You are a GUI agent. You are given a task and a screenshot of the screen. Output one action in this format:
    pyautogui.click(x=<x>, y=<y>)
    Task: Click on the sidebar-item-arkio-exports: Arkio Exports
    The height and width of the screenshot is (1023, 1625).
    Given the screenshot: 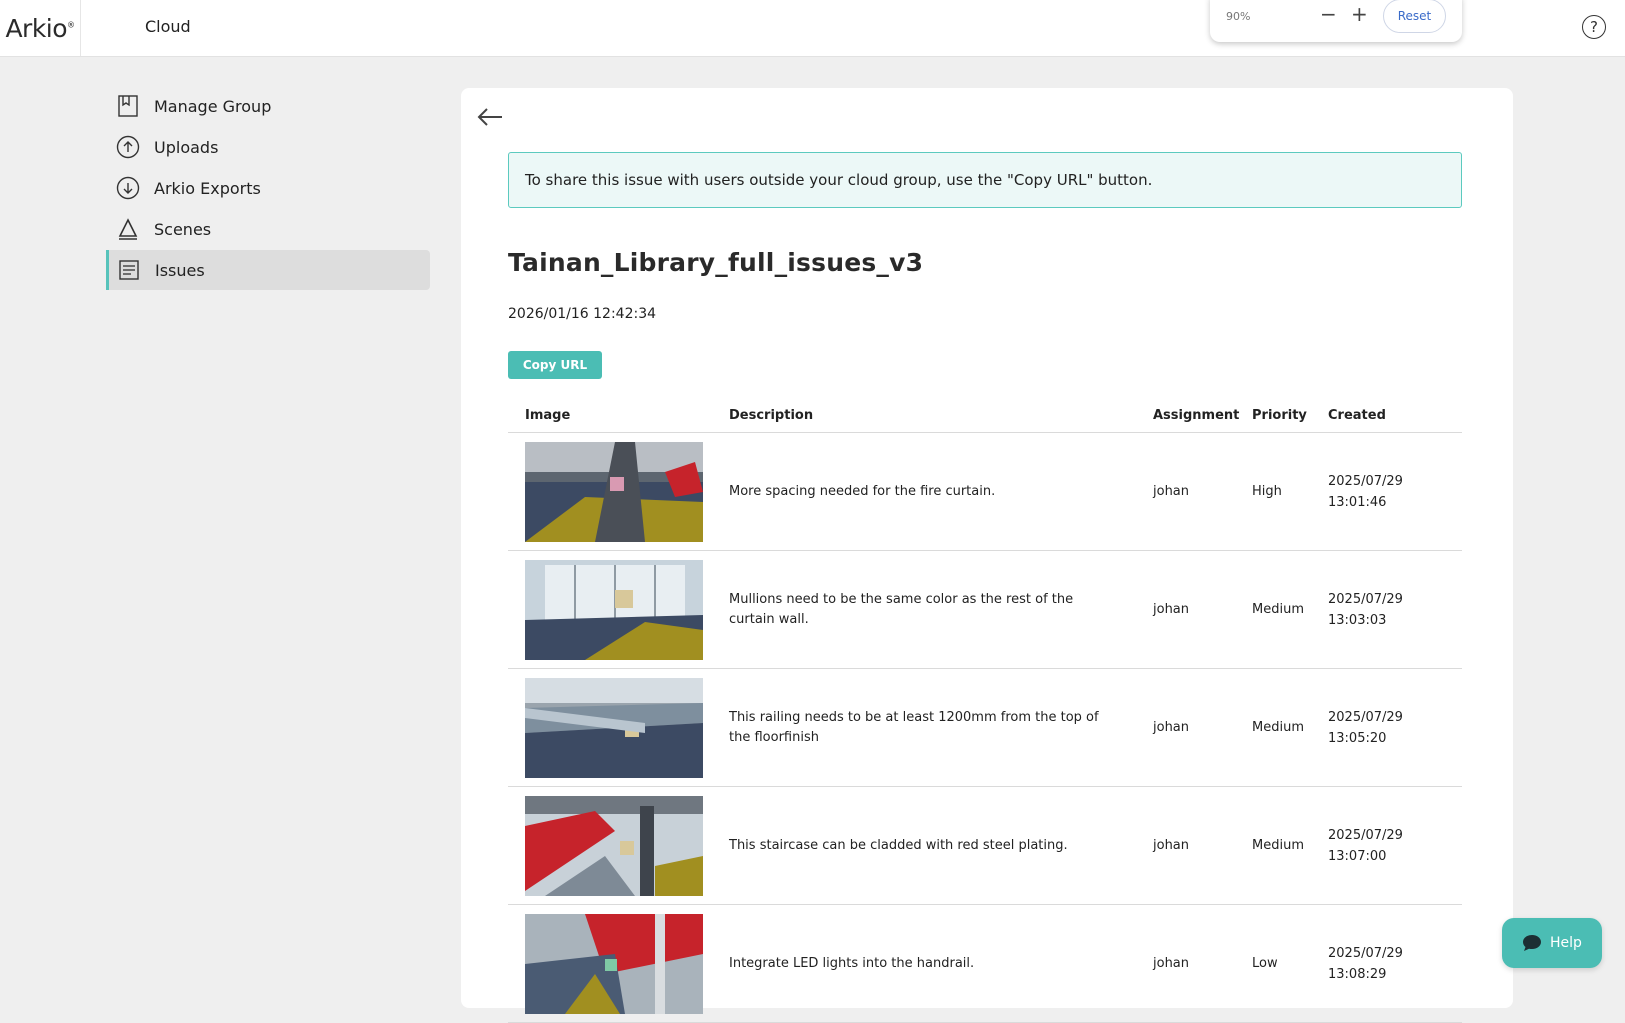 What is the action you would take?
    pyautogui.click(x=268, y=188)
    